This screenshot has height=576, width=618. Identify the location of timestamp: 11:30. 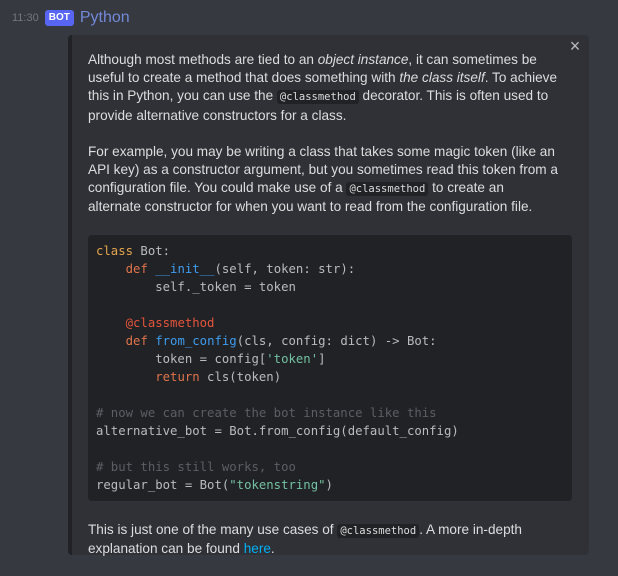
(25, 18).